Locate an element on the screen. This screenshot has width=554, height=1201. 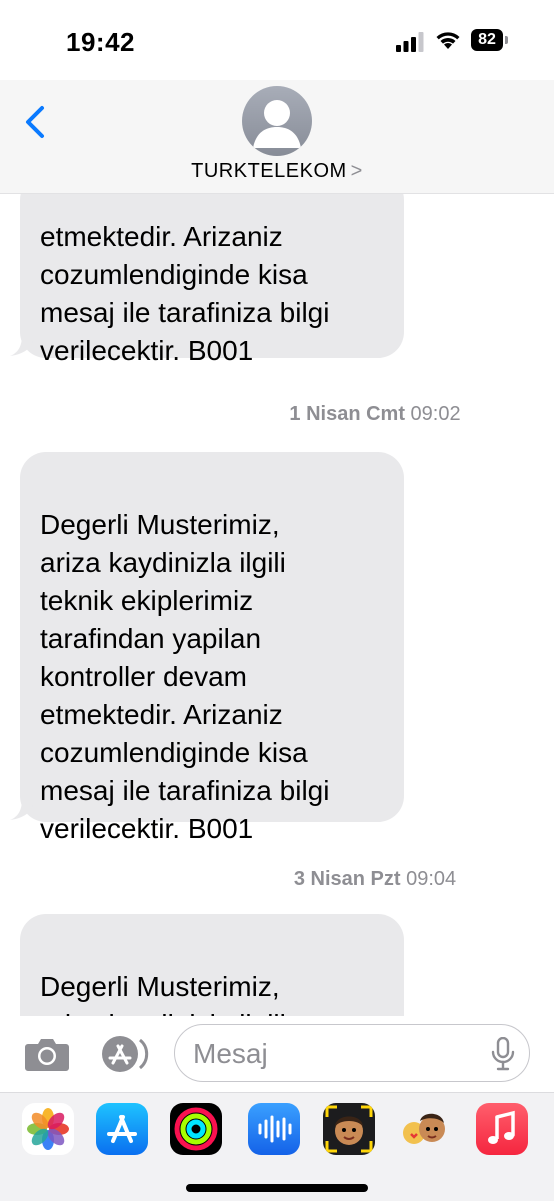
microphone-icon is located at coordinates (503, 1054).